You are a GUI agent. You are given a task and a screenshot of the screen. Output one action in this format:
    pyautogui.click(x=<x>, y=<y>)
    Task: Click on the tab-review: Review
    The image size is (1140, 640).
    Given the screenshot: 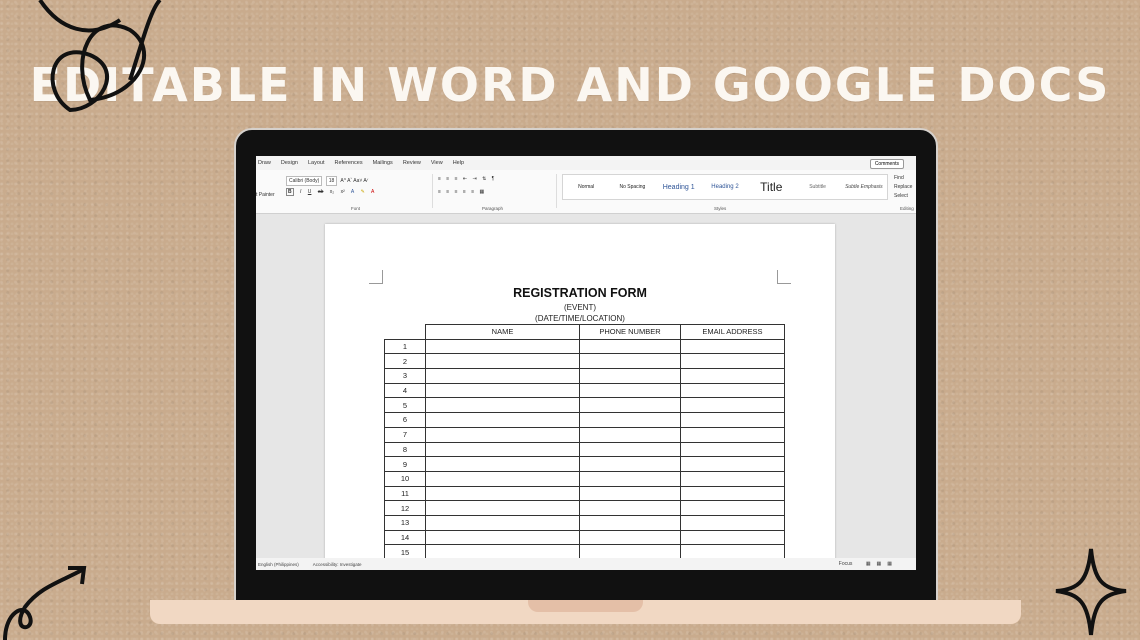 What is the action you would take?
    pyautogui.click(x=412, y=163)
    